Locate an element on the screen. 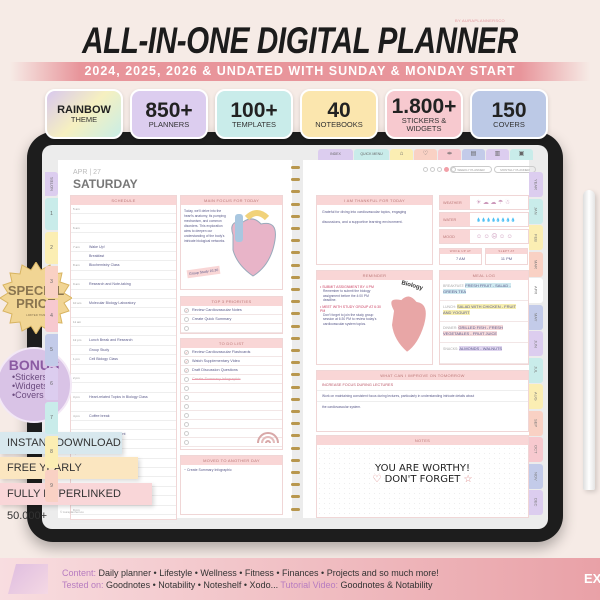 Image resolution: width=600 pixels, height=600 pixels. todo-item: ✓ Draft Discussion Questions is located at coordinates (231, 370).